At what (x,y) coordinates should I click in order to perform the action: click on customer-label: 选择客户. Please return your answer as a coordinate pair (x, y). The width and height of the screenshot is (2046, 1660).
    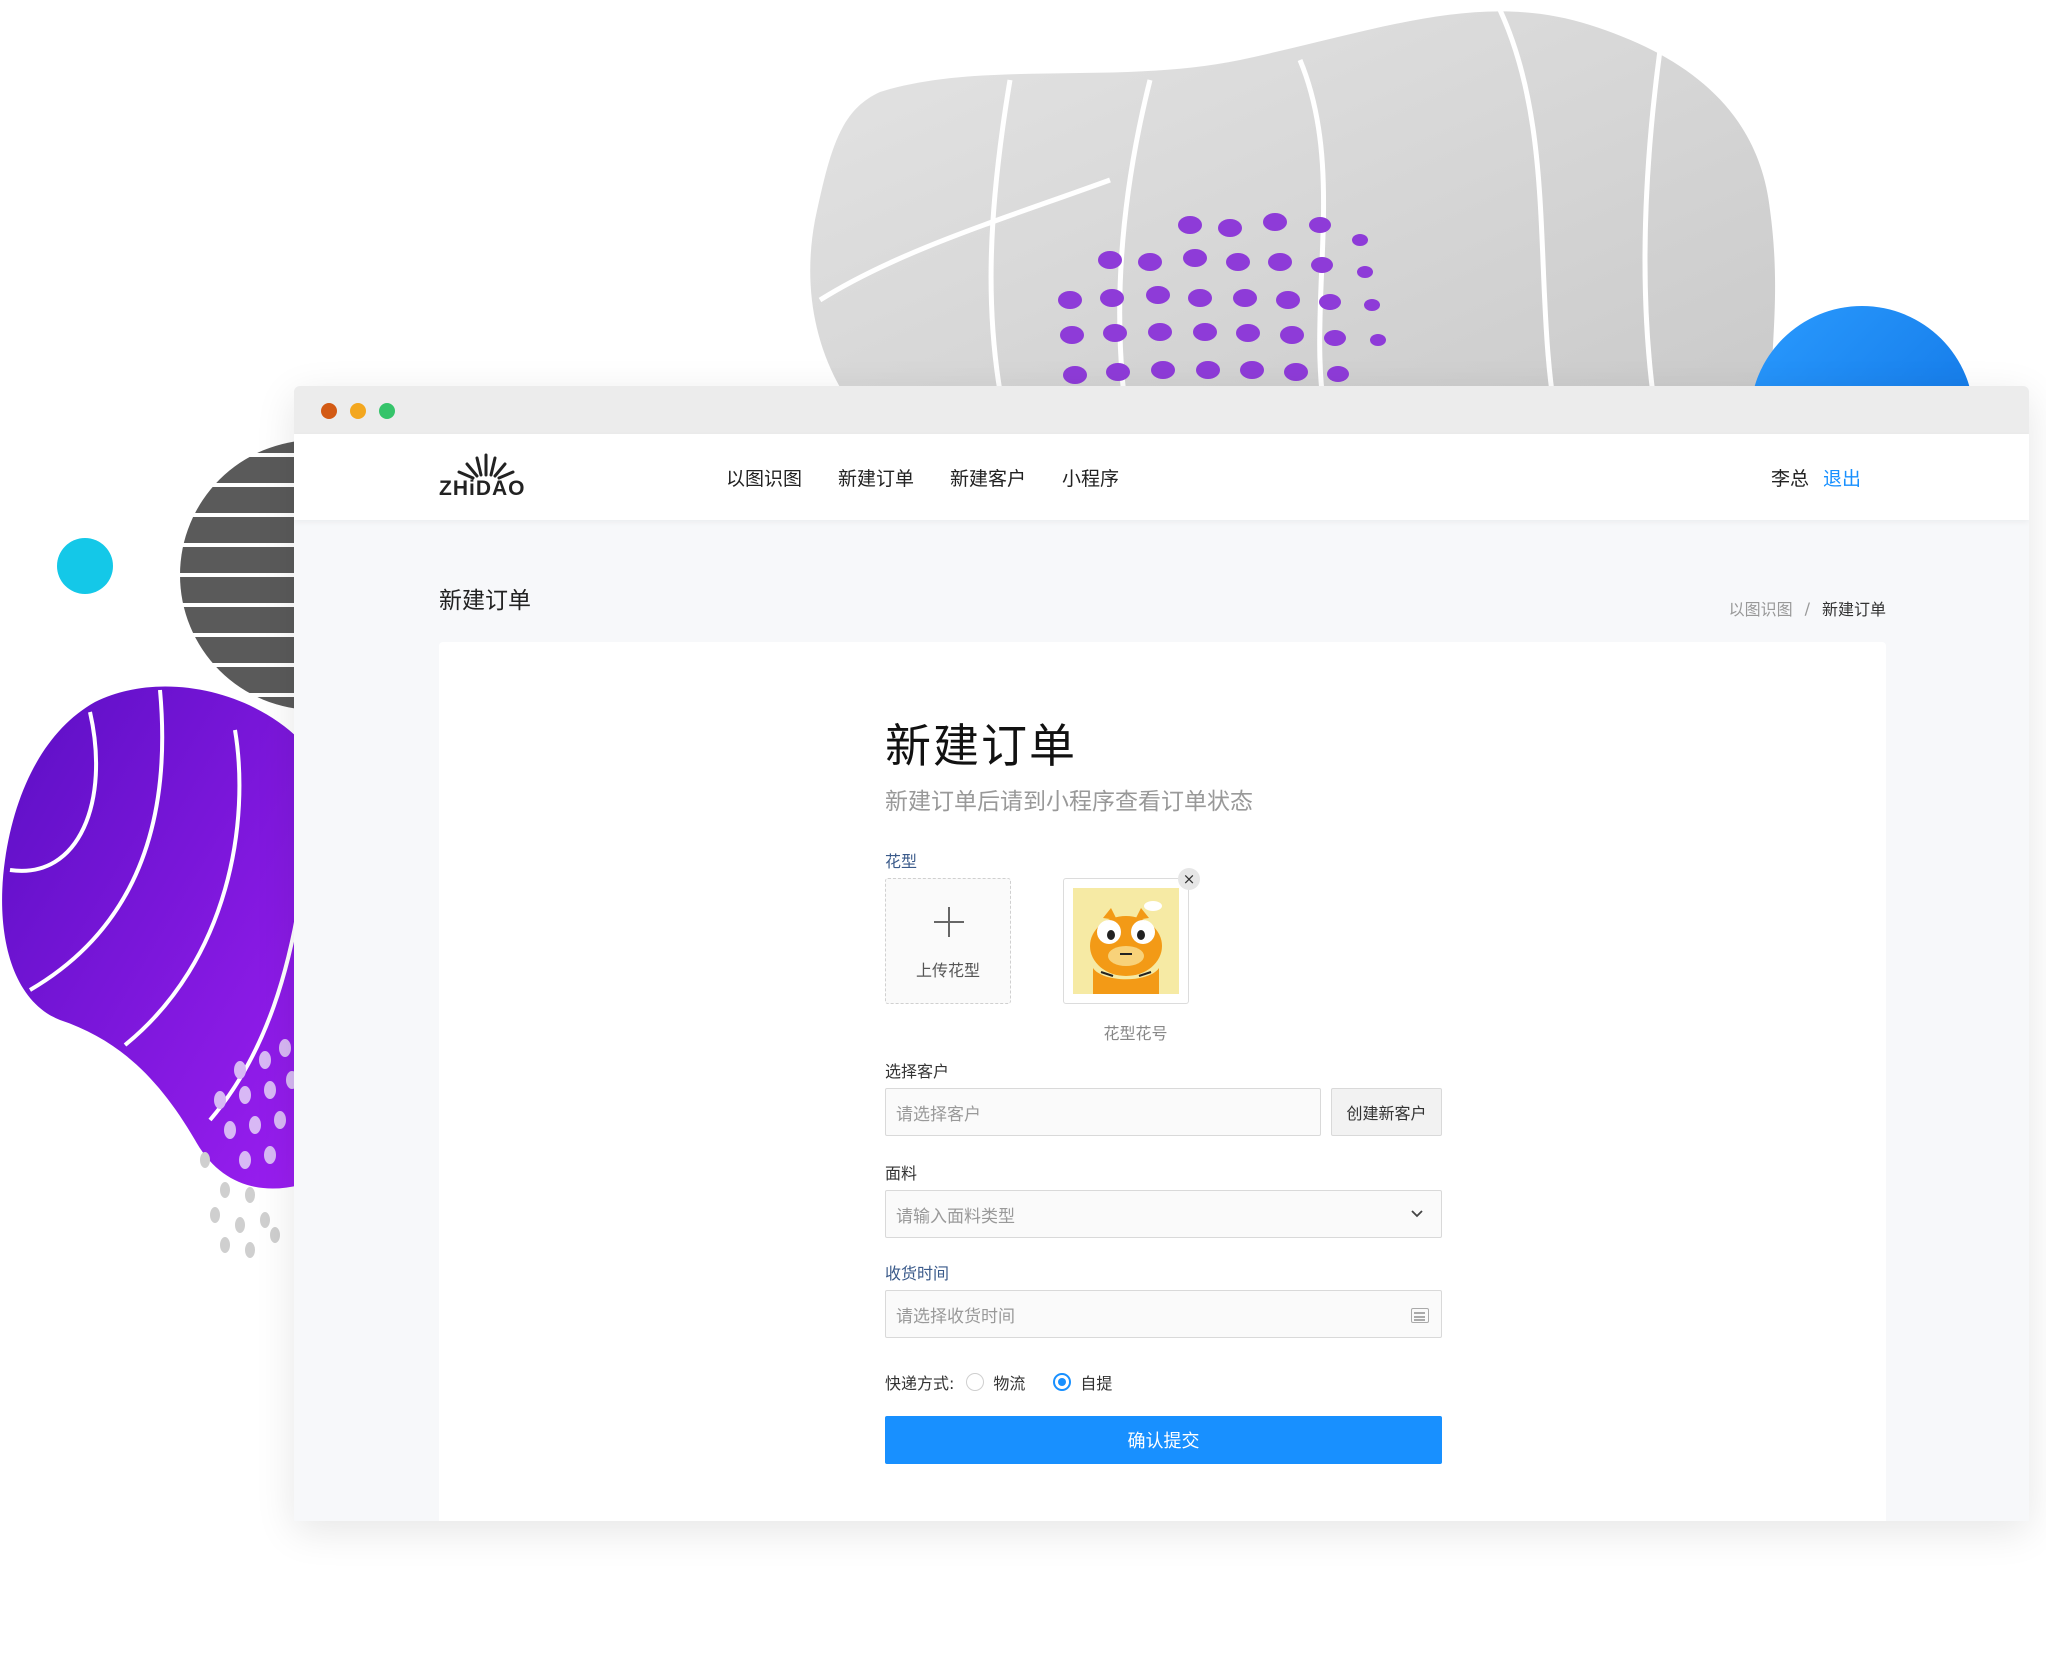
    Looking at the image, I should click on (917, 1071).